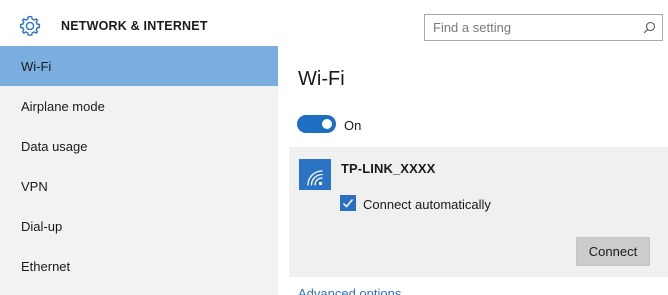 The height and width of the screenshot is (295, 668). What do you see at coordinates (46, 266) in the screenshot?
I see `sidebar-item-label: Ethernet` at bounding box center [46, 266].